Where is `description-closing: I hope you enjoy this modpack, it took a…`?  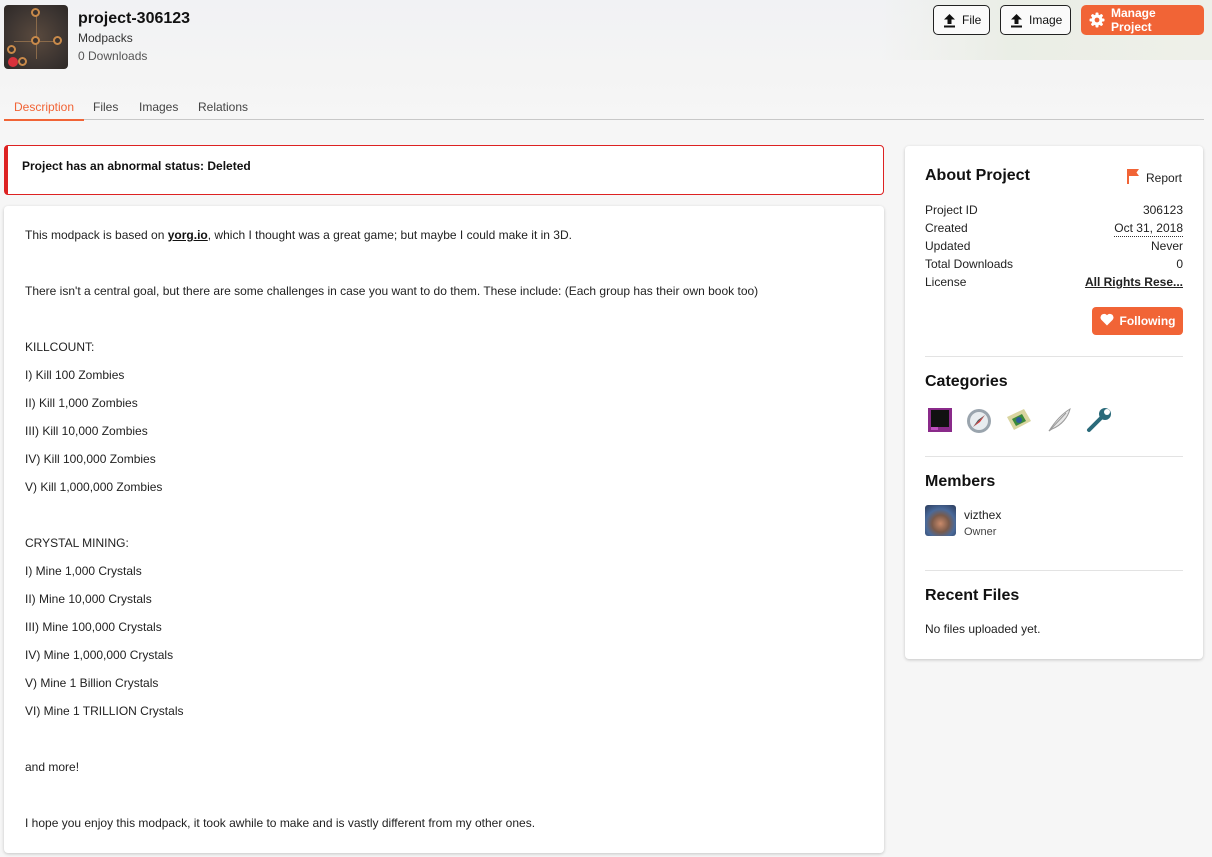
description-closing: I hope you enjoy this modpack, it took a… is located at coordinates (280, 823).